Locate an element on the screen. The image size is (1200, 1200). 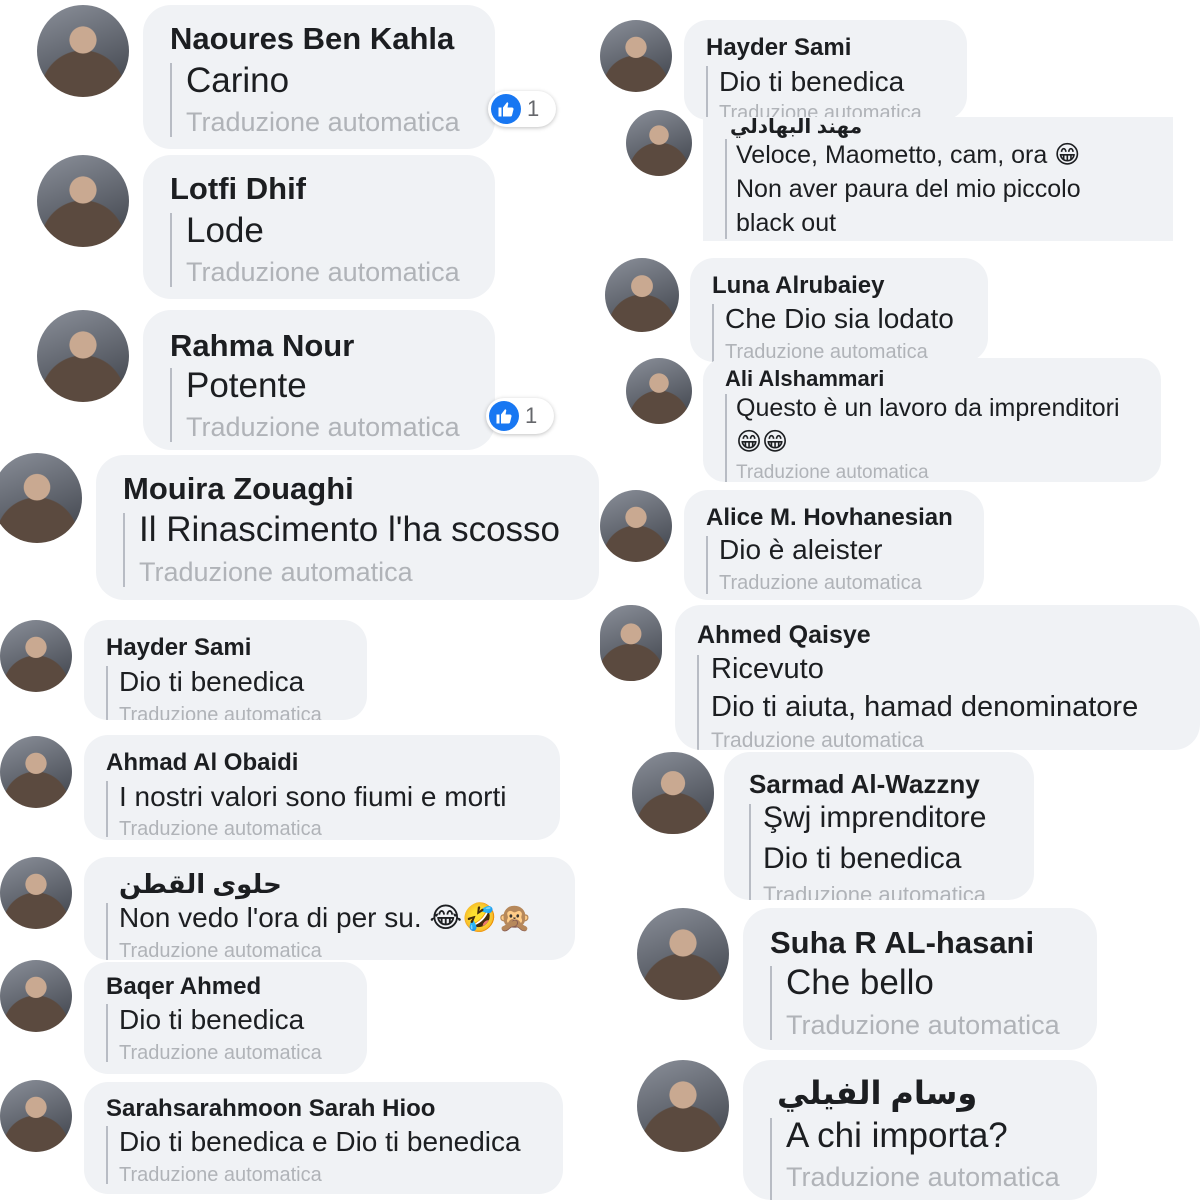
comment-text: Non vedo l'ora di per su. 😂🤣🙊 is located at coordinates (325, 917).